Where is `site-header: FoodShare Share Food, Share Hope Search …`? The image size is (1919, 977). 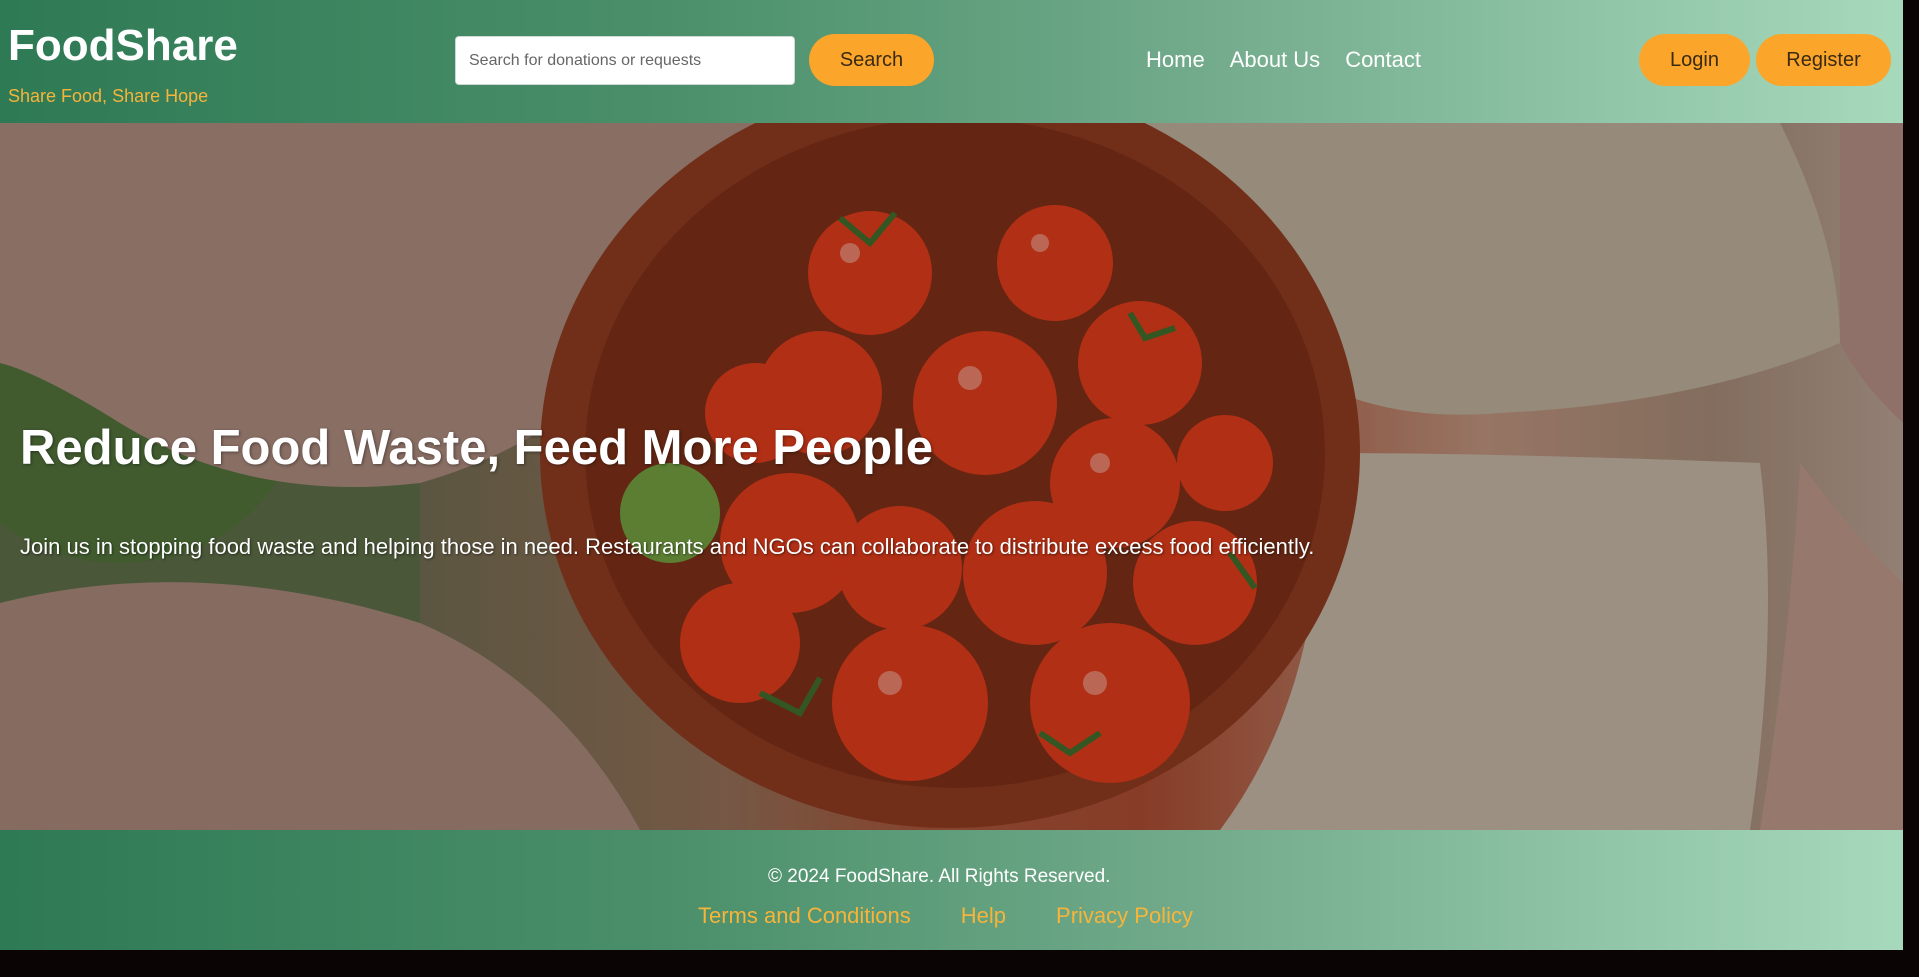 site-header: FoodShare Share Food, Share Hope Search … is located at coordinates (951, 61).